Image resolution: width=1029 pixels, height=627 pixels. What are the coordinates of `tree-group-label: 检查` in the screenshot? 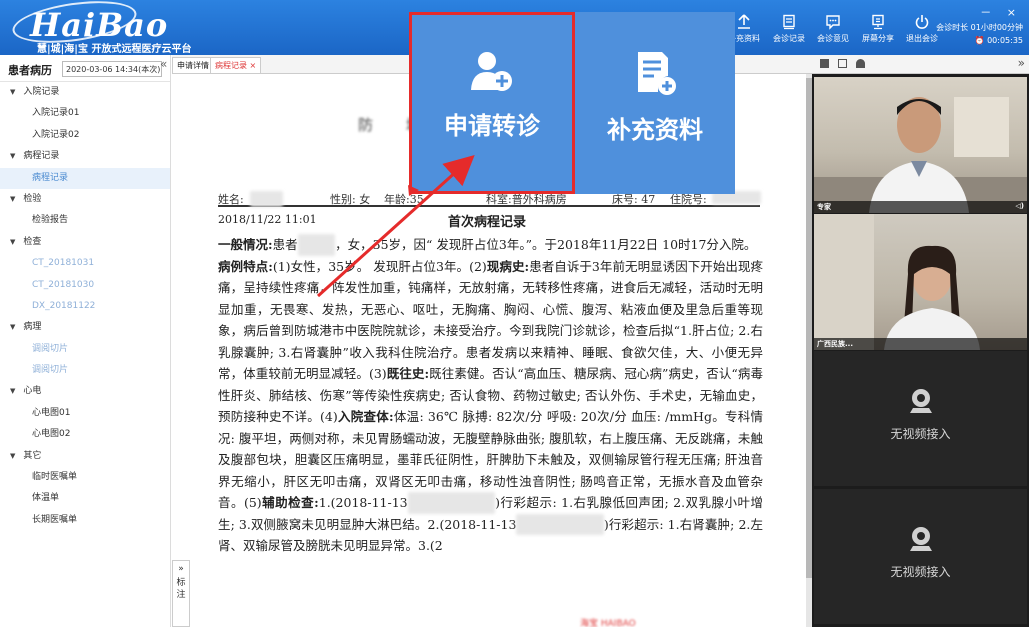 It's located at (32, 241).